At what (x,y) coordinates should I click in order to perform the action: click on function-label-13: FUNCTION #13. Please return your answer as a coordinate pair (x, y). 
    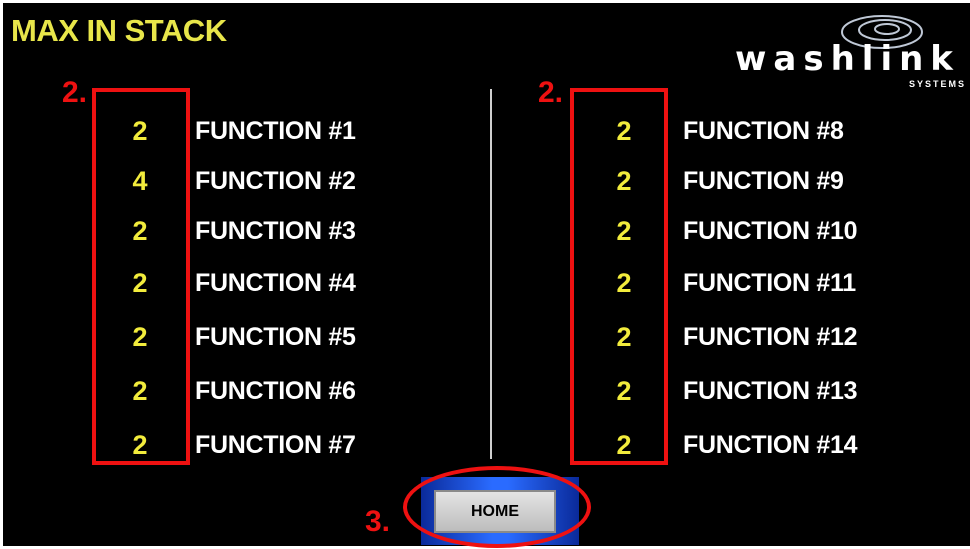
    Looking at the image, I should click on (770, 391).